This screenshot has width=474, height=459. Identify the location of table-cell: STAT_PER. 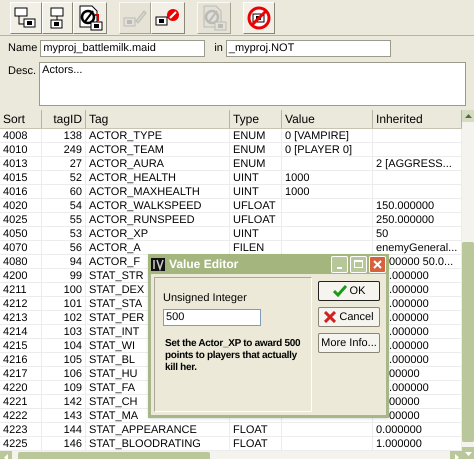
(116, 318).